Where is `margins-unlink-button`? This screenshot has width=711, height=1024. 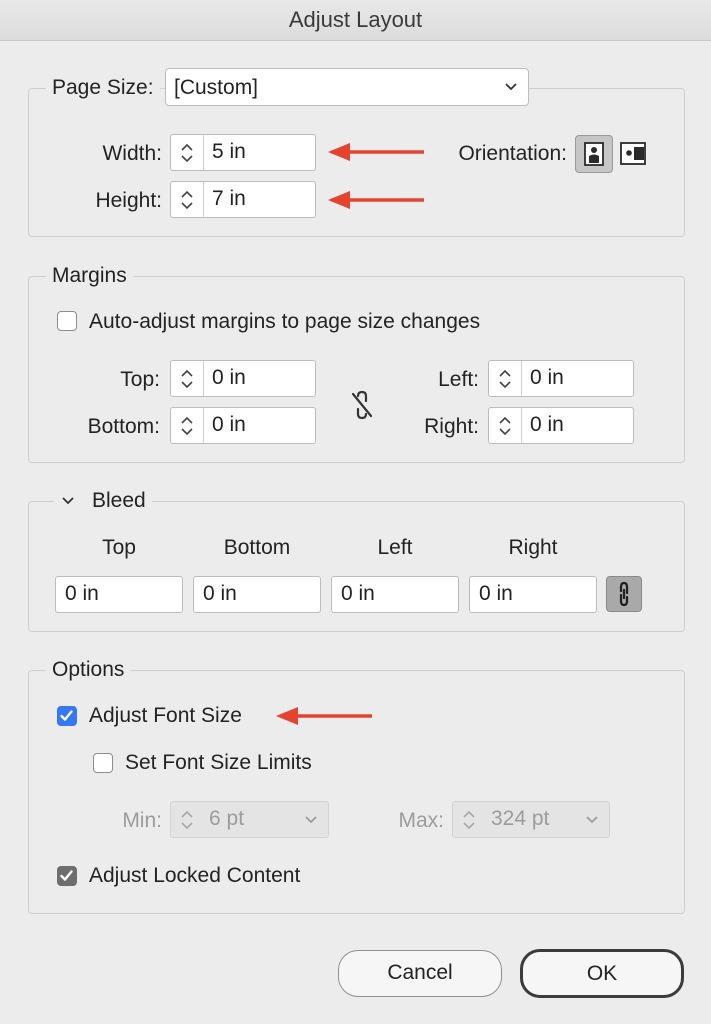 margins-unlink-button is located at coordinates (362, 405).